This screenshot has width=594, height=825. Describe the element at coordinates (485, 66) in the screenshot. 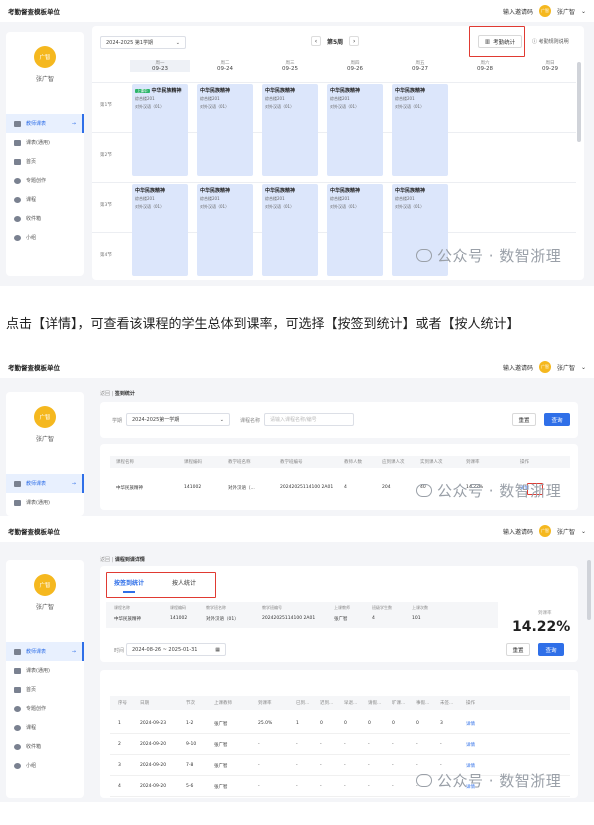

I see `day-column-header: 周六 09-28` at that location.